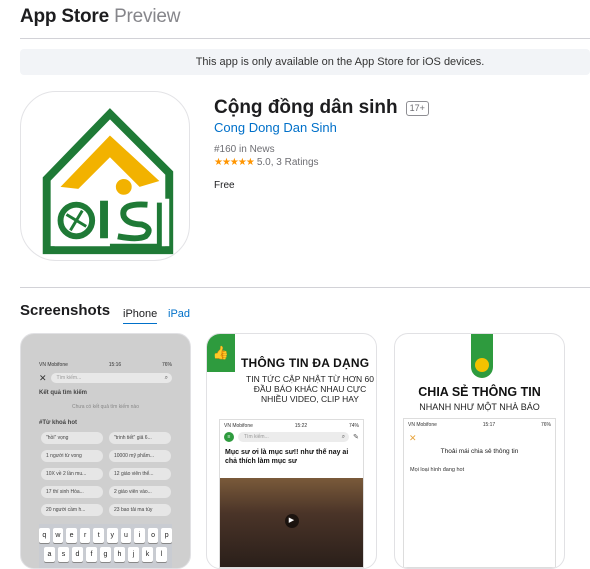  I want to click on page-header: App Store Preview, so click(100, 17).